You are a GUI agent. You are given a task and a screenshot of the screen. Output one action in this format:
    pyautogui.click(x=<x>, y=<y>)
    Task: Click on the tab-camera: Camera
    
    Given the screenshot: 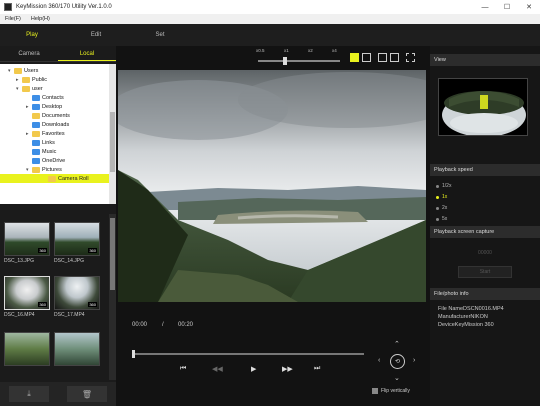 What is the action you would take?
    pyautogui.click(x=29, y=53)
    